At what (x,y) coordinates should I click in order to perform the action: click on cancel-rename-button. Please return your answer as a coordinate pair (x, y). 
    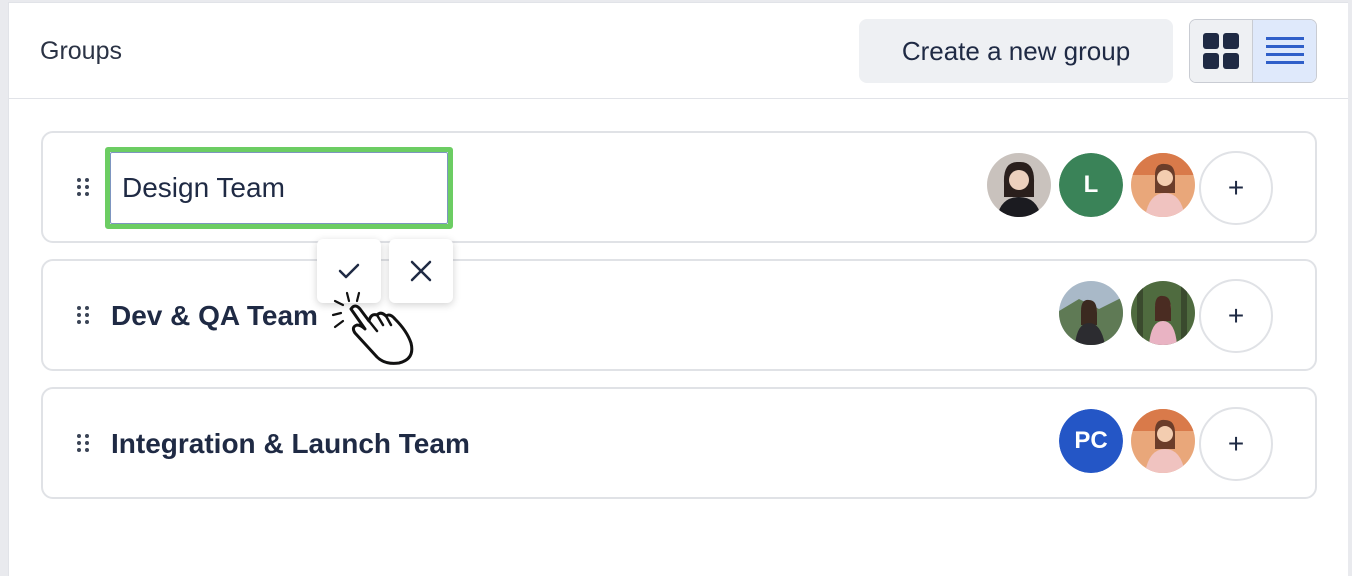
    Looking at the image, I should click on (421, 271).